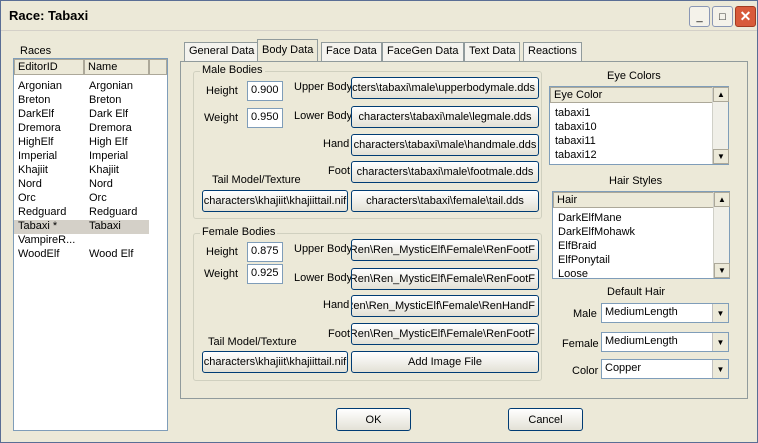 This screenshot has height=443, width=758. Describe the element at coordinates (445, 306) in the screenshot. I see `female-hand-button: \Ren\Ren_MysticElf\Female\RenHandF` at that location.